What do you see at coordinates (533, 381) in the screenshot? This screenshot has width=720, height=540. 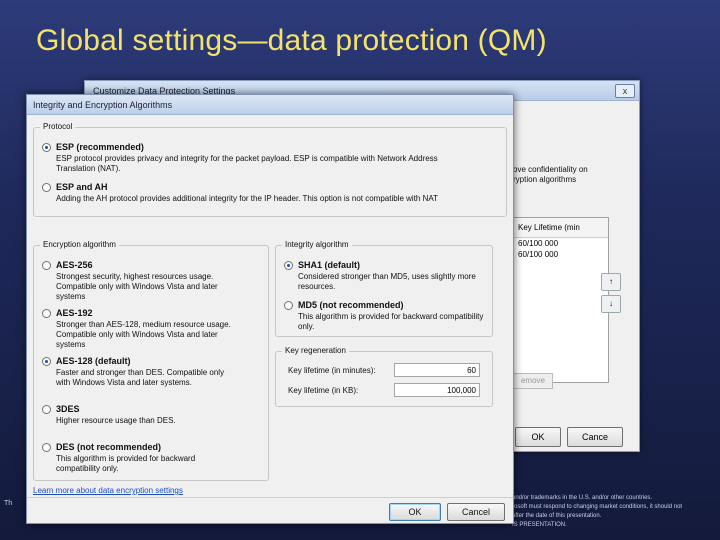 I see `remove-button: emove` at bounding box center [533, 381].